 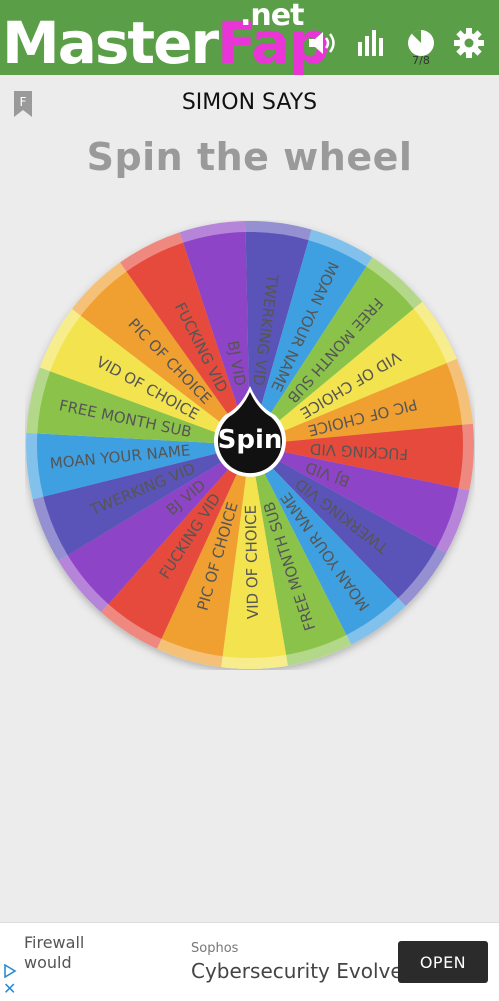 What do you see at coordinates (252, 562) in the screenshot?
I see `wheel-segment-label: VID OF CHOICE` at bounding box center [252, 562].